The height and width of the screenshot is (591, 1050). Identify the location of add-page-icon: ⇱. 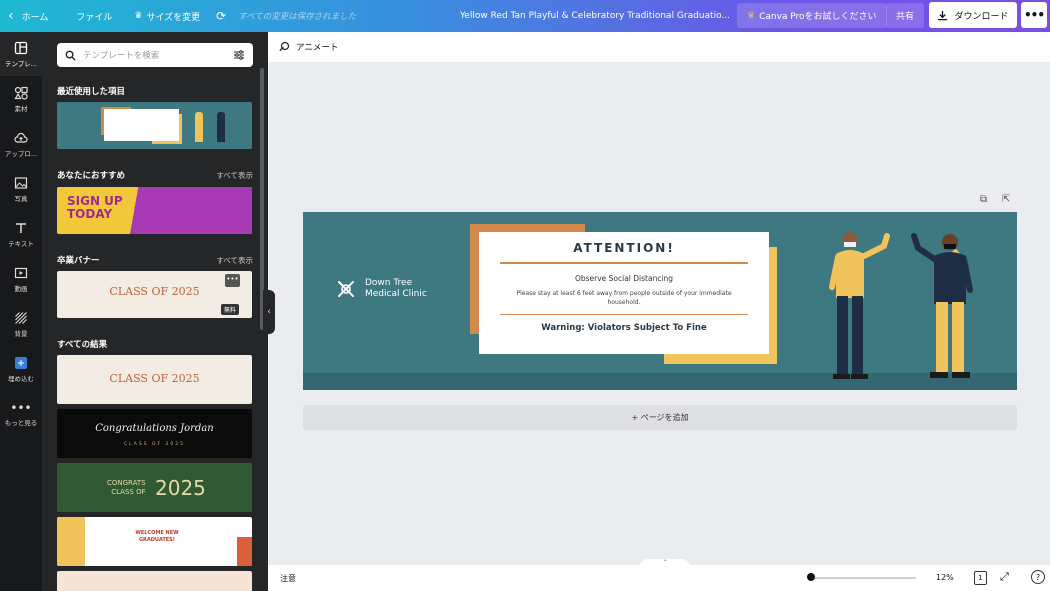
(1006, 199).